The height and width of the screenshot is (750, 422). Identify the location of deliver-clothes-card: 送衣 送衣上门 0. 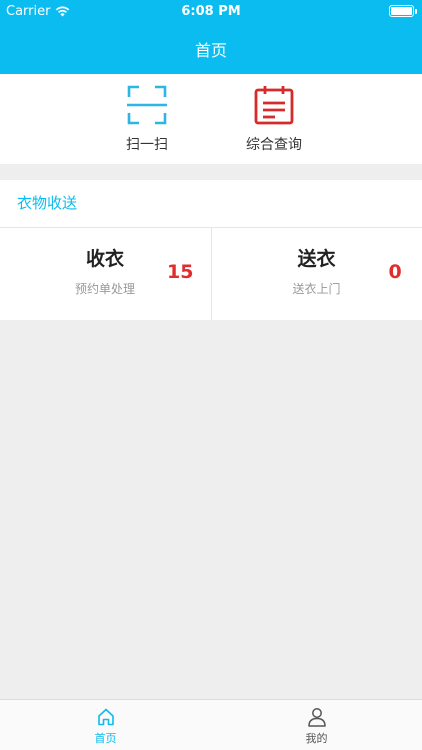
(316, 274).